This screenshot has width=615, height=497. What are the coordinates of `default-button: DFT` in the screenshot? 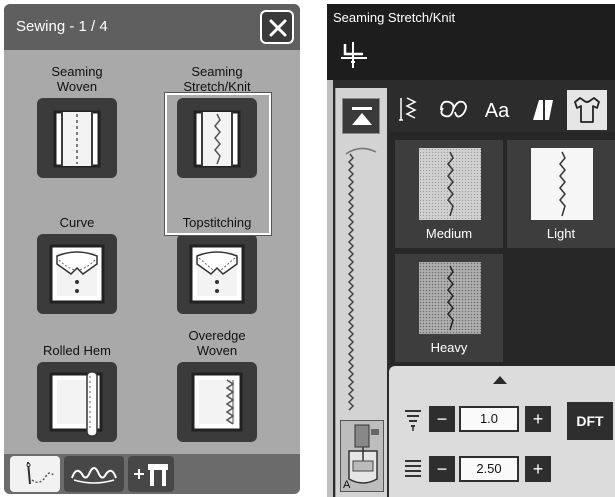 It's located at (590, 421).